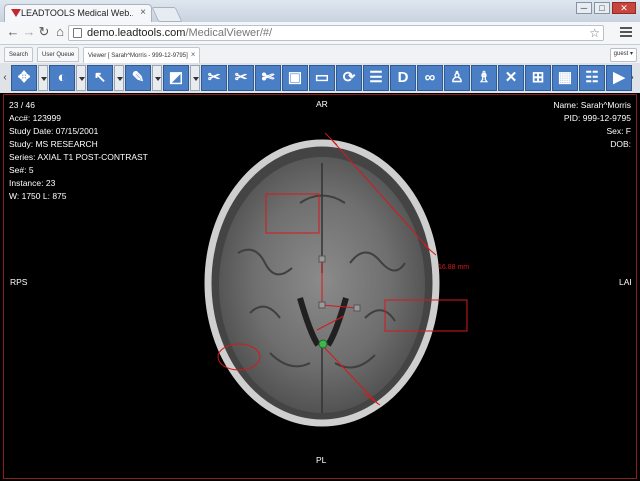 The image size is (640, 481). I want to click on maximize-button: □, so click(602, 8).